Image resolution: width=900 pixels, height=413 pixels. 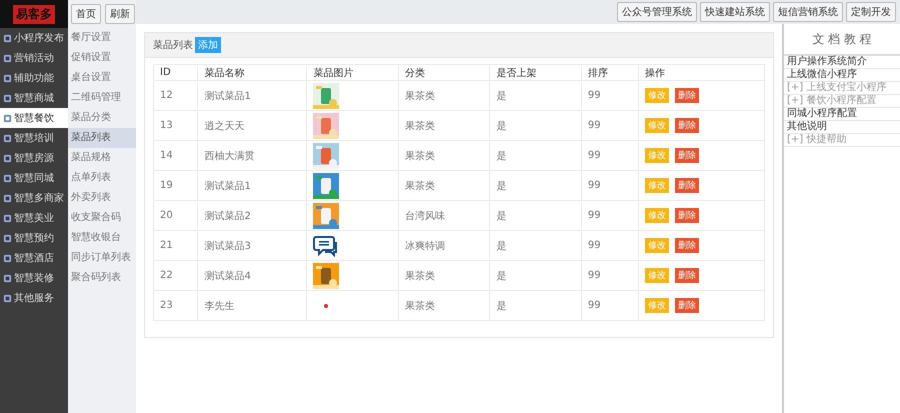 I want to click on column-header: ID, so click(x=176, y=72).